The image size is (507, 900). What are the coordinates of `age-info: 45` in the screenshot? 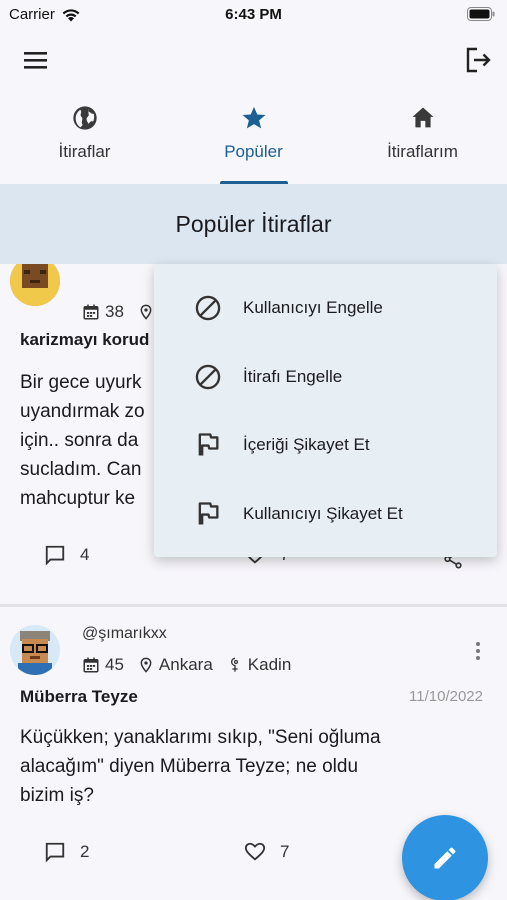 It's located at (103, 665).